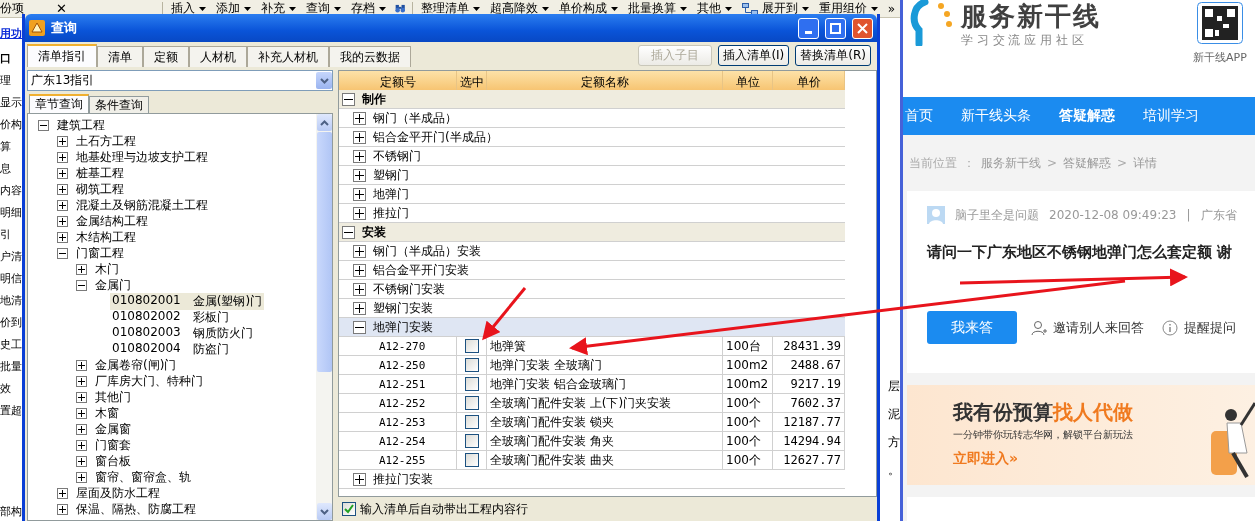 The height and width of the screenshot is (521, 1255). What do you see at coordinates (113, 461) in the screenshot?
I see `tree-item: 窗台板` at bounding box center [113, 461].